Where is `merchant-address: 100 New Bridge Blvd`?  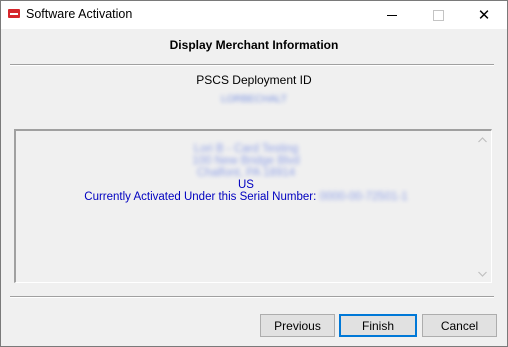
merchant-address: 100 New Bridge Blvd is located at coordinates (246, 161).